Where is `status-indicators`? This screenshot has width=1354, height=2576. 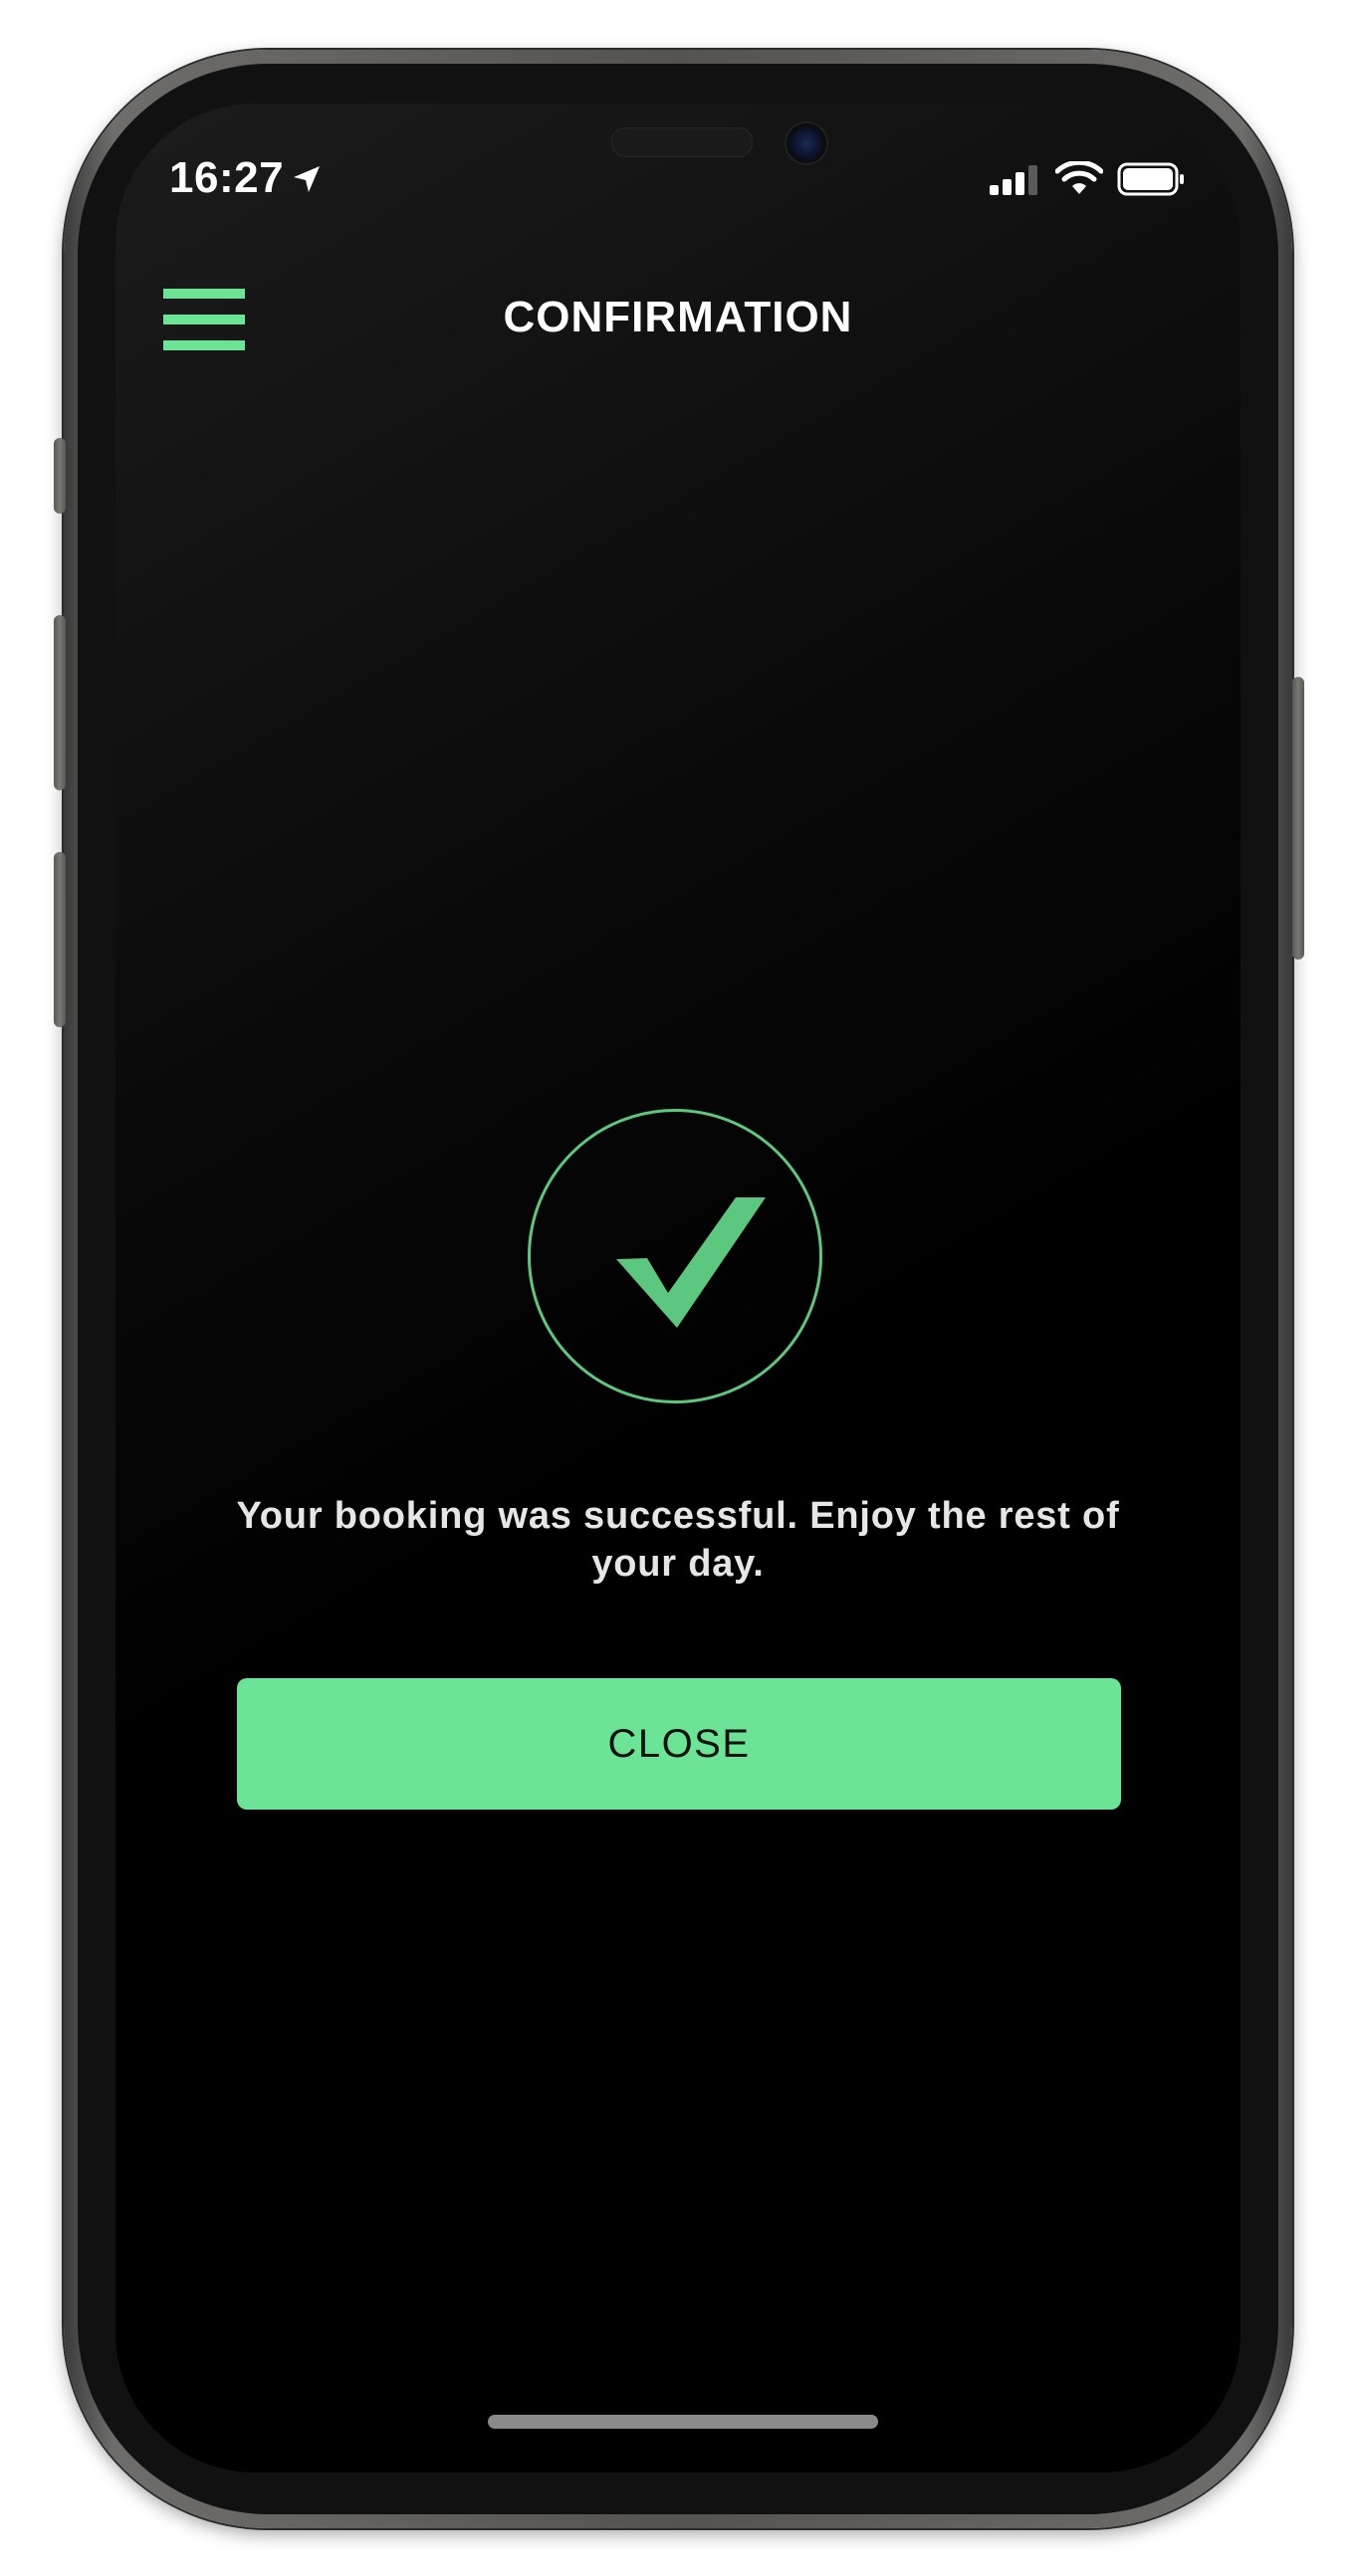 status-indicators is located at coordinates (1088, 179).